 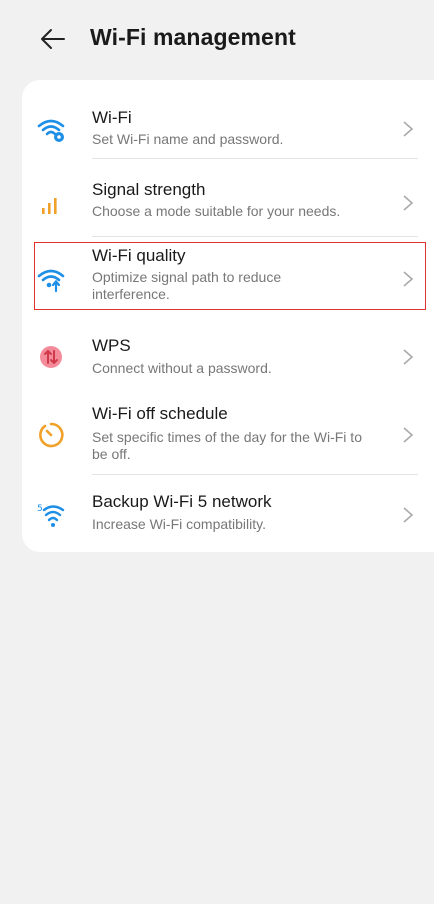 What do you see at coordinates (230, 276) in the screenshot?
I see `selection-highlight` at bounding box center [230, 276].